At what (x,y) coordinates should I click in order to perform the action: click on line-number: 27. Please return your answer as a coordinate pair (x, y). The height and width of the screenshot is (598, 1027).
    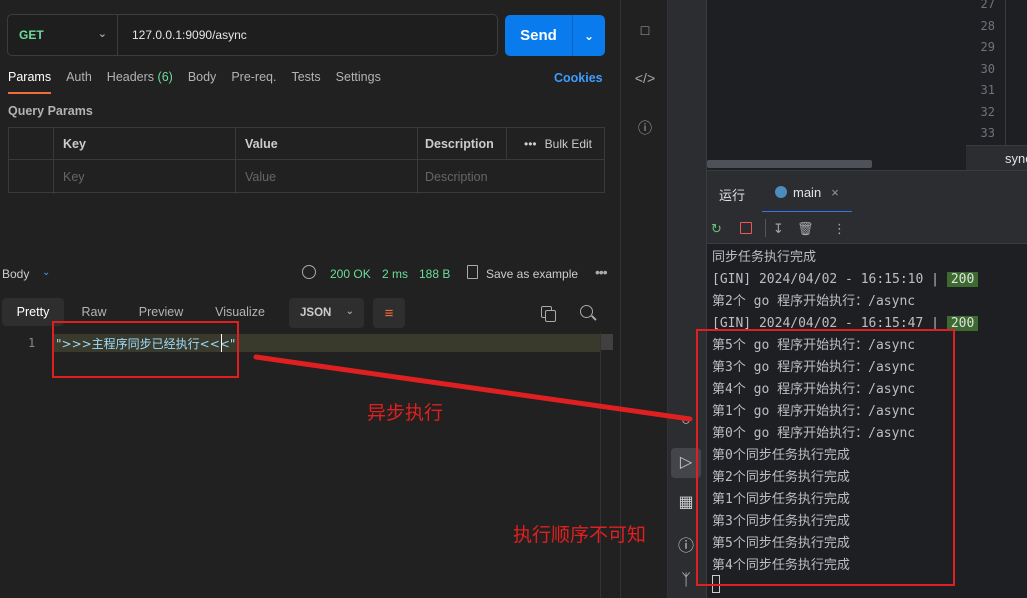
    Looking at the image, I should click on (987, 5).